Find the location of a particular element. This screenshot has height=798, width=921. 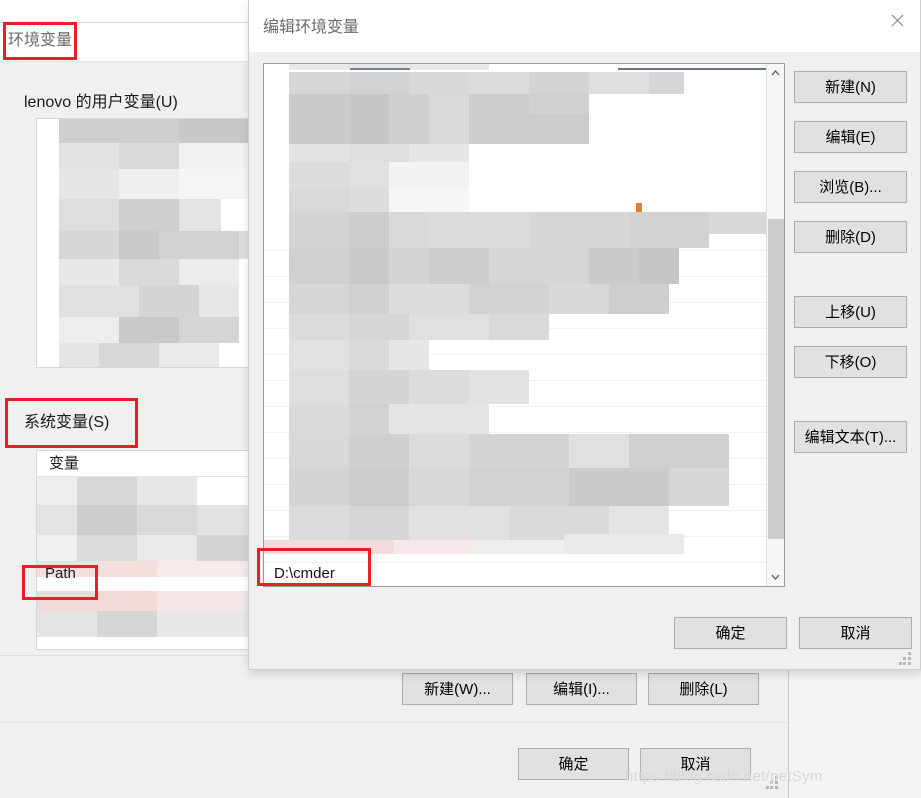

close-icon is located at coordinates (897, 20).